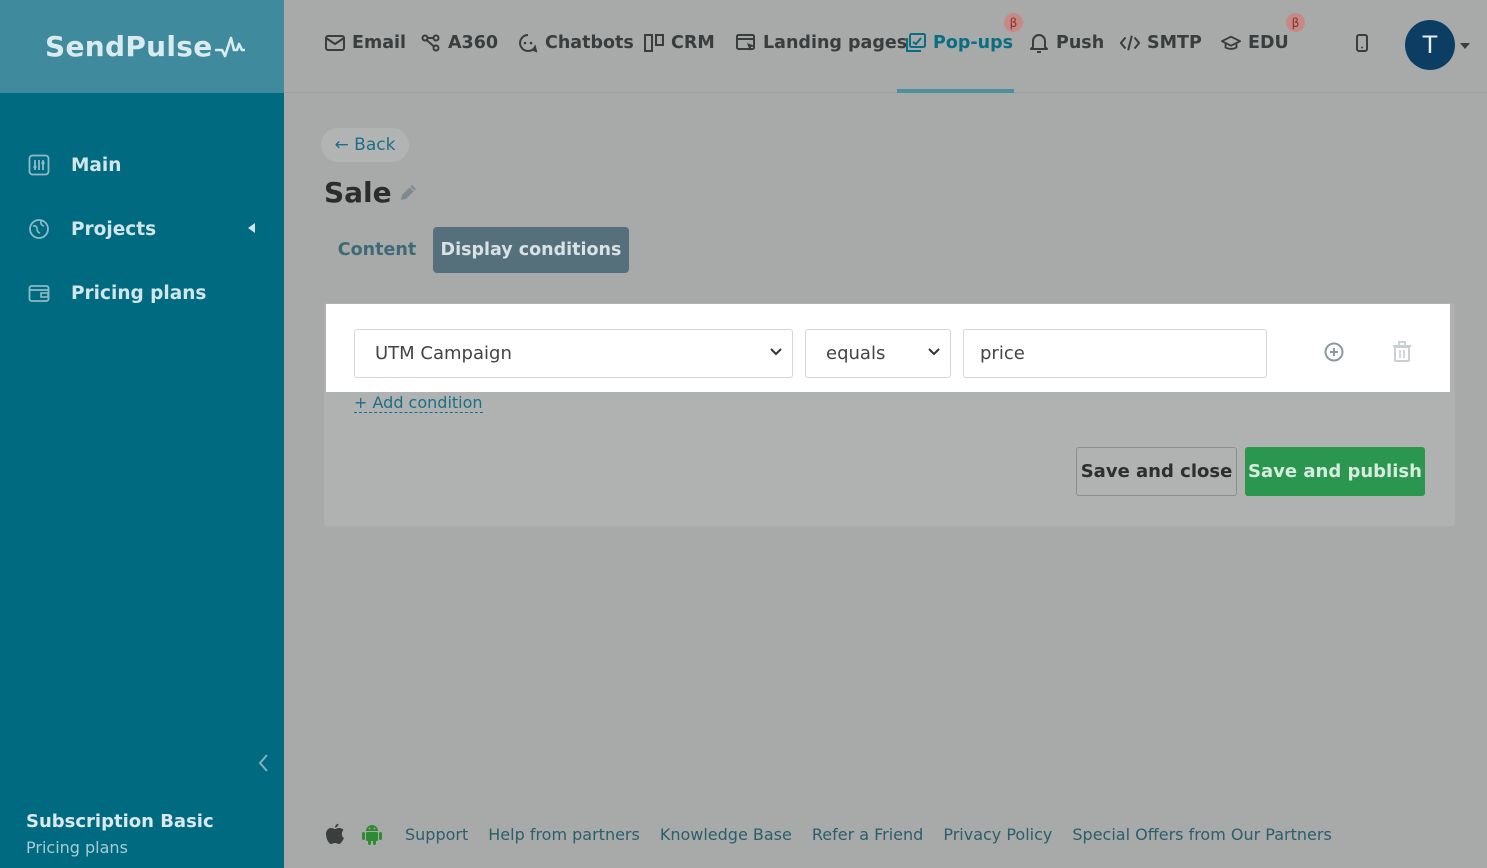 The height and width of the screenshot is (868, 1487). I want to click on apple-icon, so click(335, 834).